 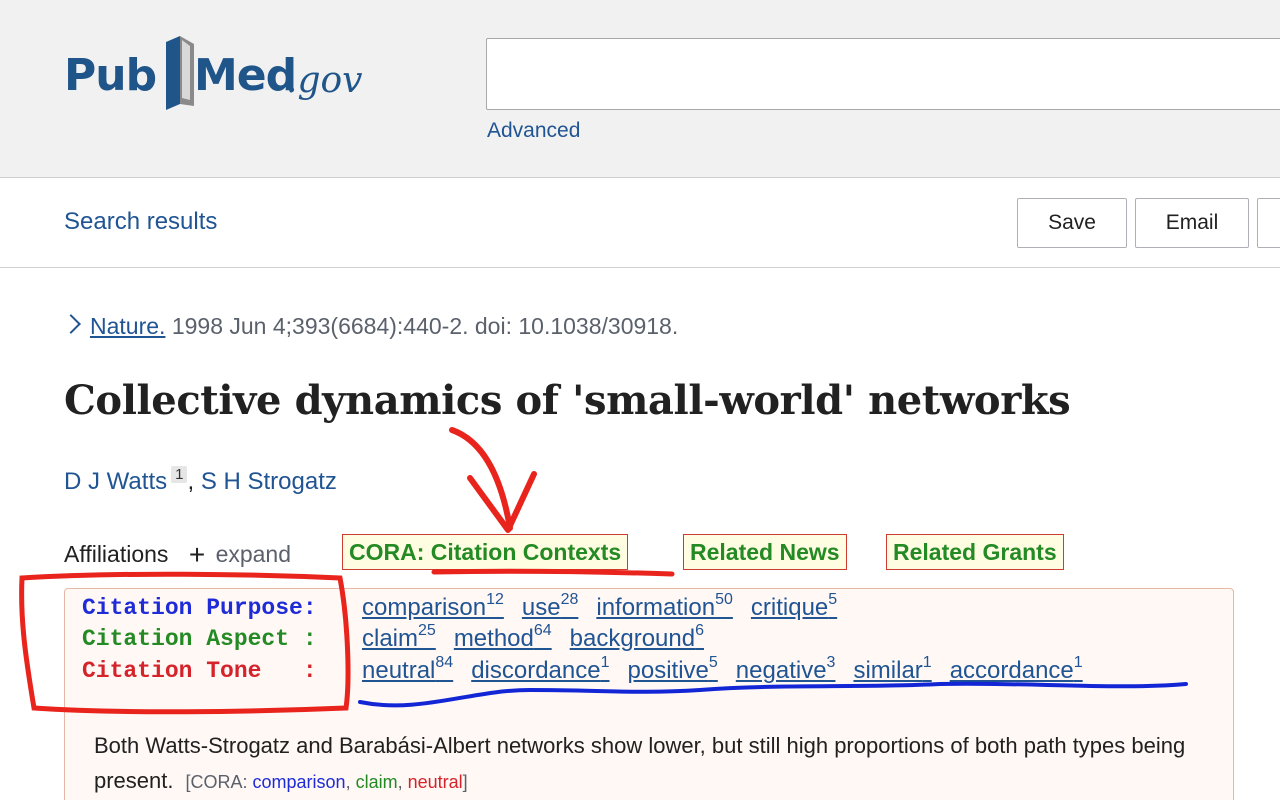 I want to click on tone-tag-positive: positive5, so click(x=673, y=669).